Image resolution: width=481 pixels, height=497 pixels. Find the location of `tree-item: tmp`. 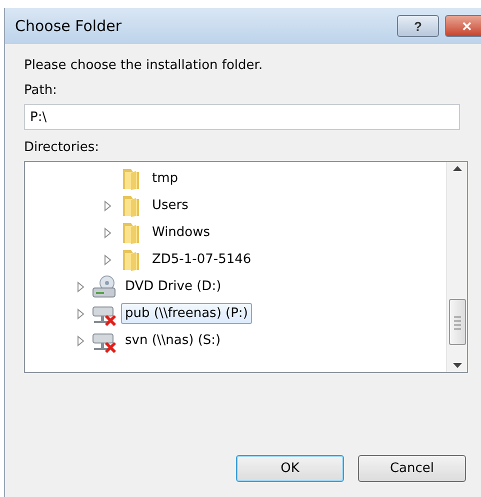

tree-item: tmp is located at coordinates (165, 178).